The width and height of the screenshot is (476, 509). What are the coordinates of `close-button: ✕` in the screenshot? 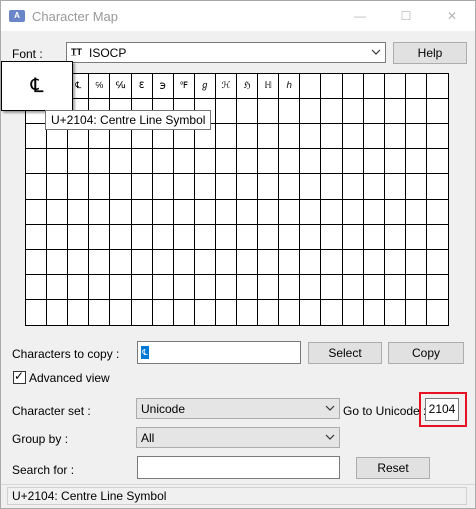 It's located at (452, 16).